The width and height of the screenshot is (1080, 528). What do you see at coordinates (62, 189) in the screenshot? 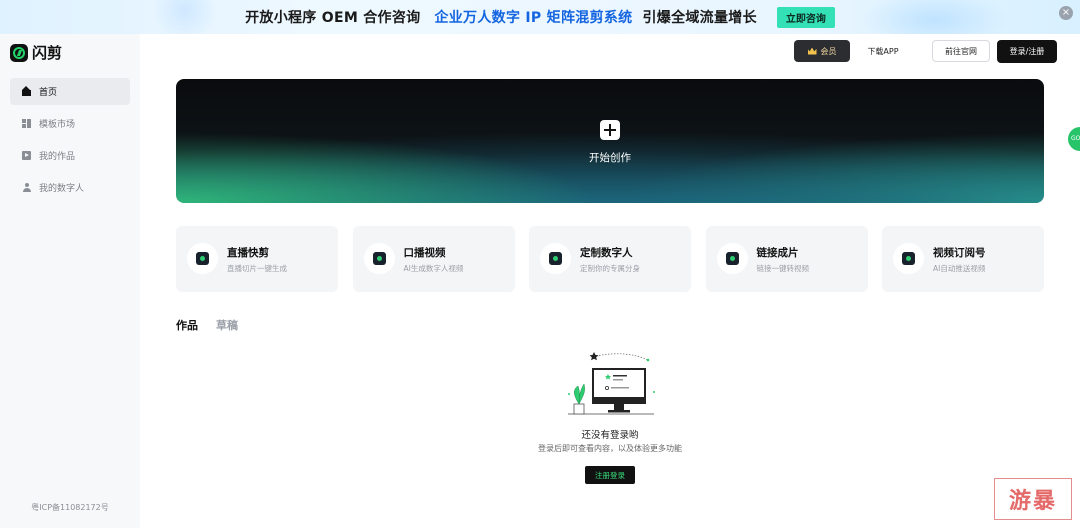
I see `sidebar-item-label: 我的数字人` at bounding box center [62, 189].